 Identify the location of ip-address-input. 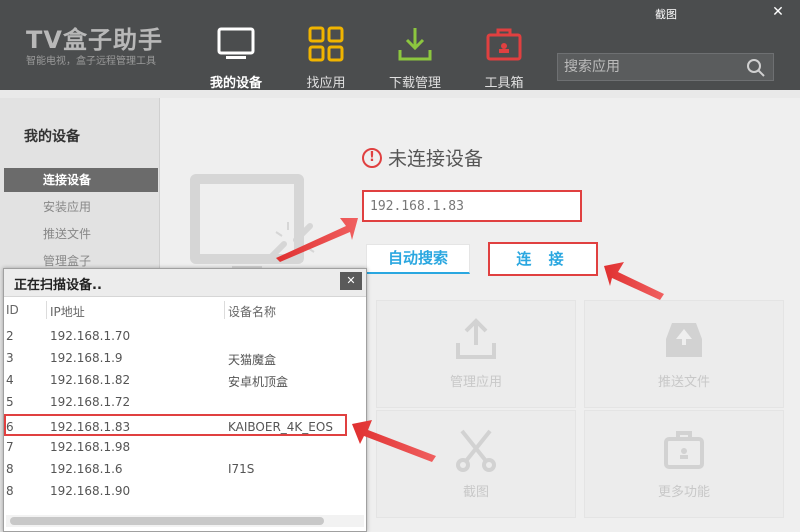
(472, 206).